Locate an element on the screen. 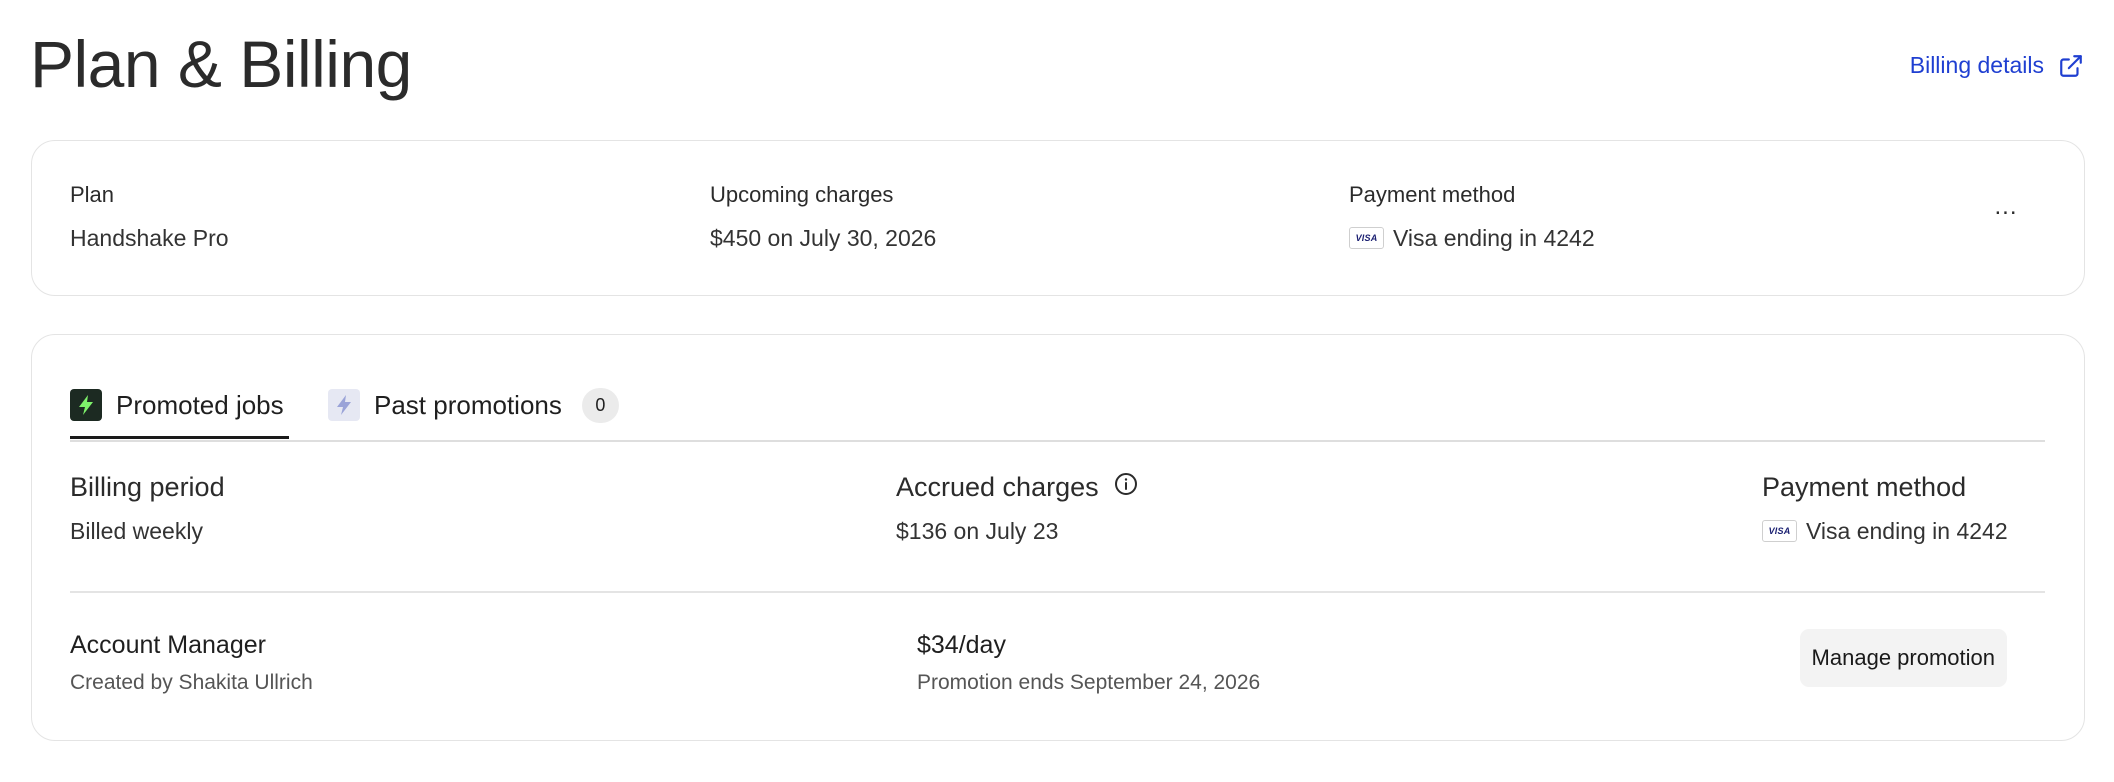  billing-details-link: Billing details is located at coordinates (1997, 65).